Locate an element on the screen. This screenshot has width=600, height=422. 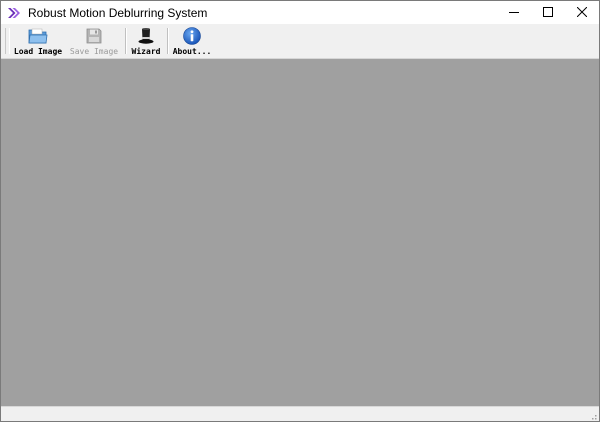
window-controls is located at coordinates (548, 12).